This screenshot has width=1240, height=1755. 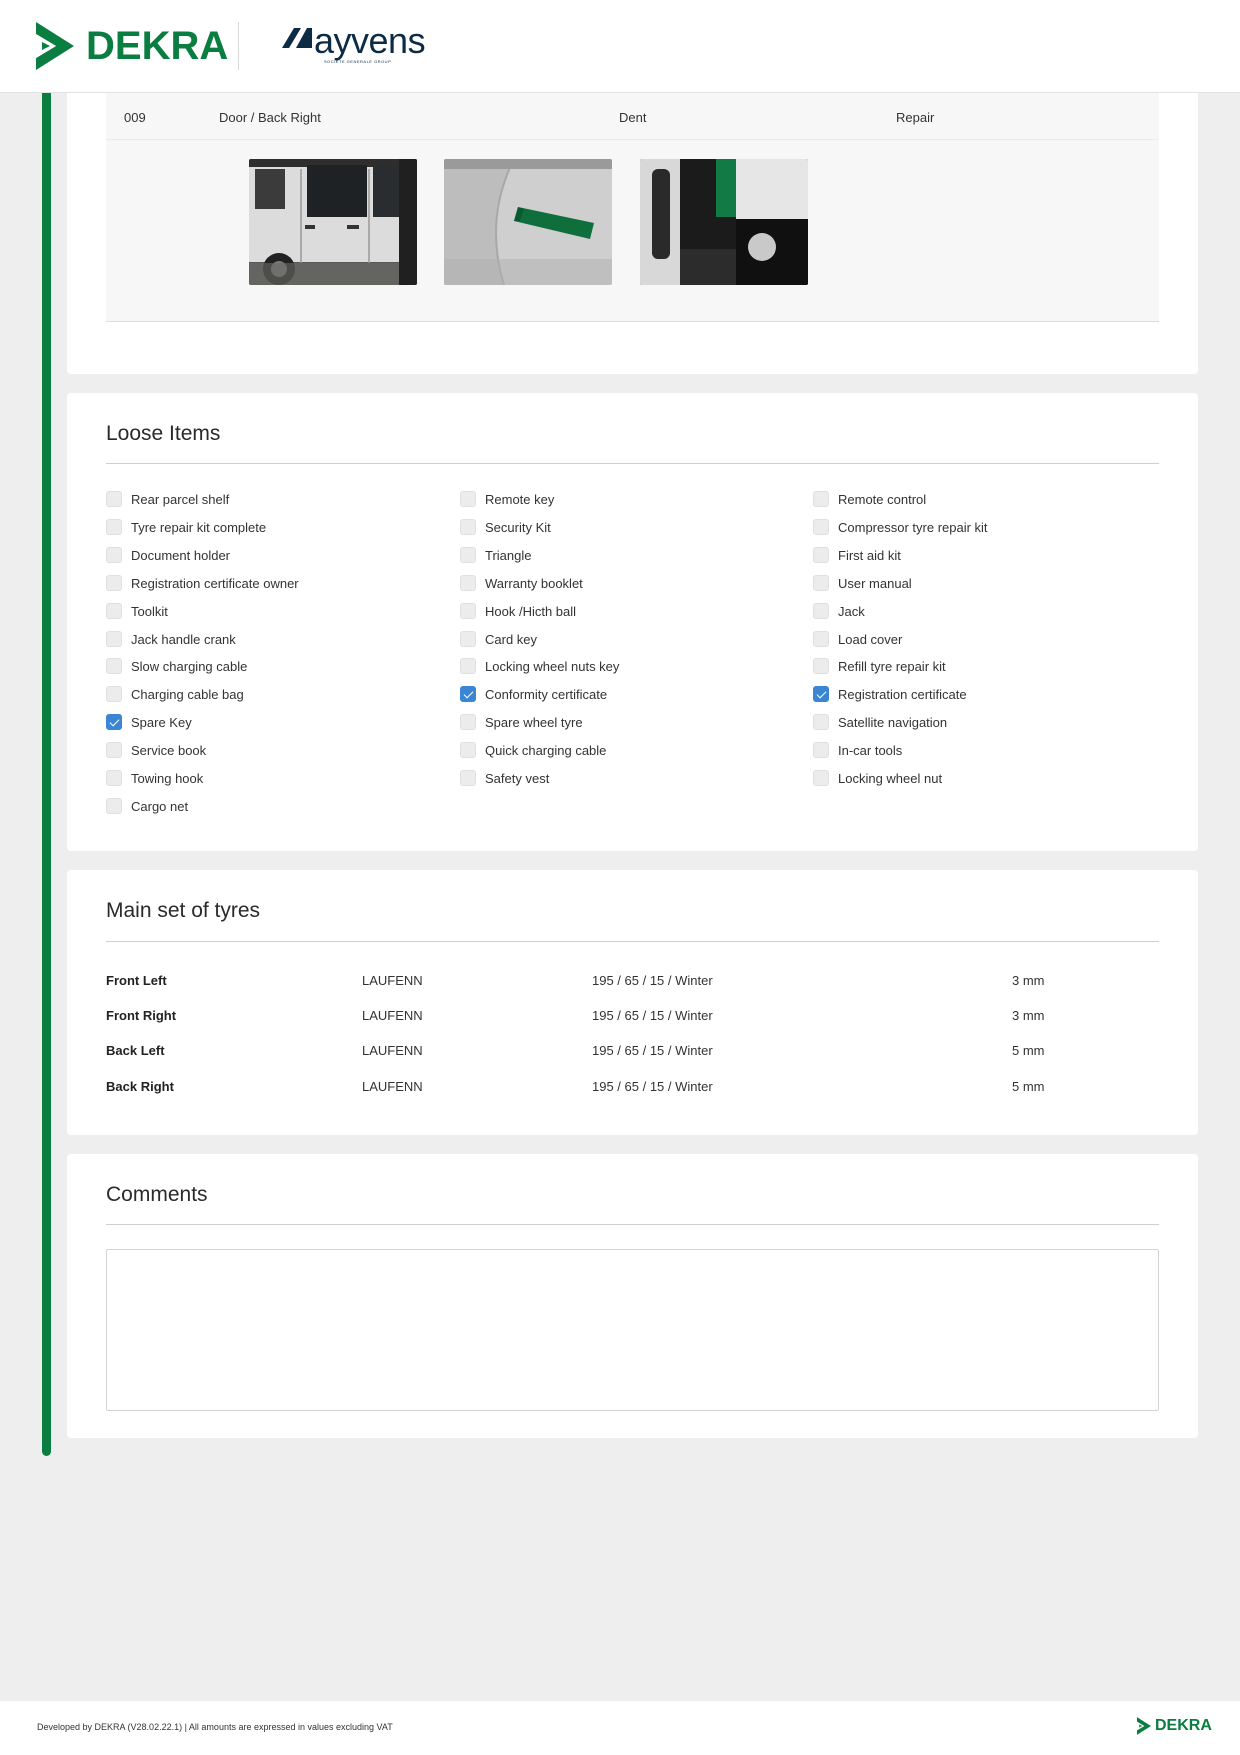 I want to click on loose-item-label: Jack, so click(x=851, y=611).